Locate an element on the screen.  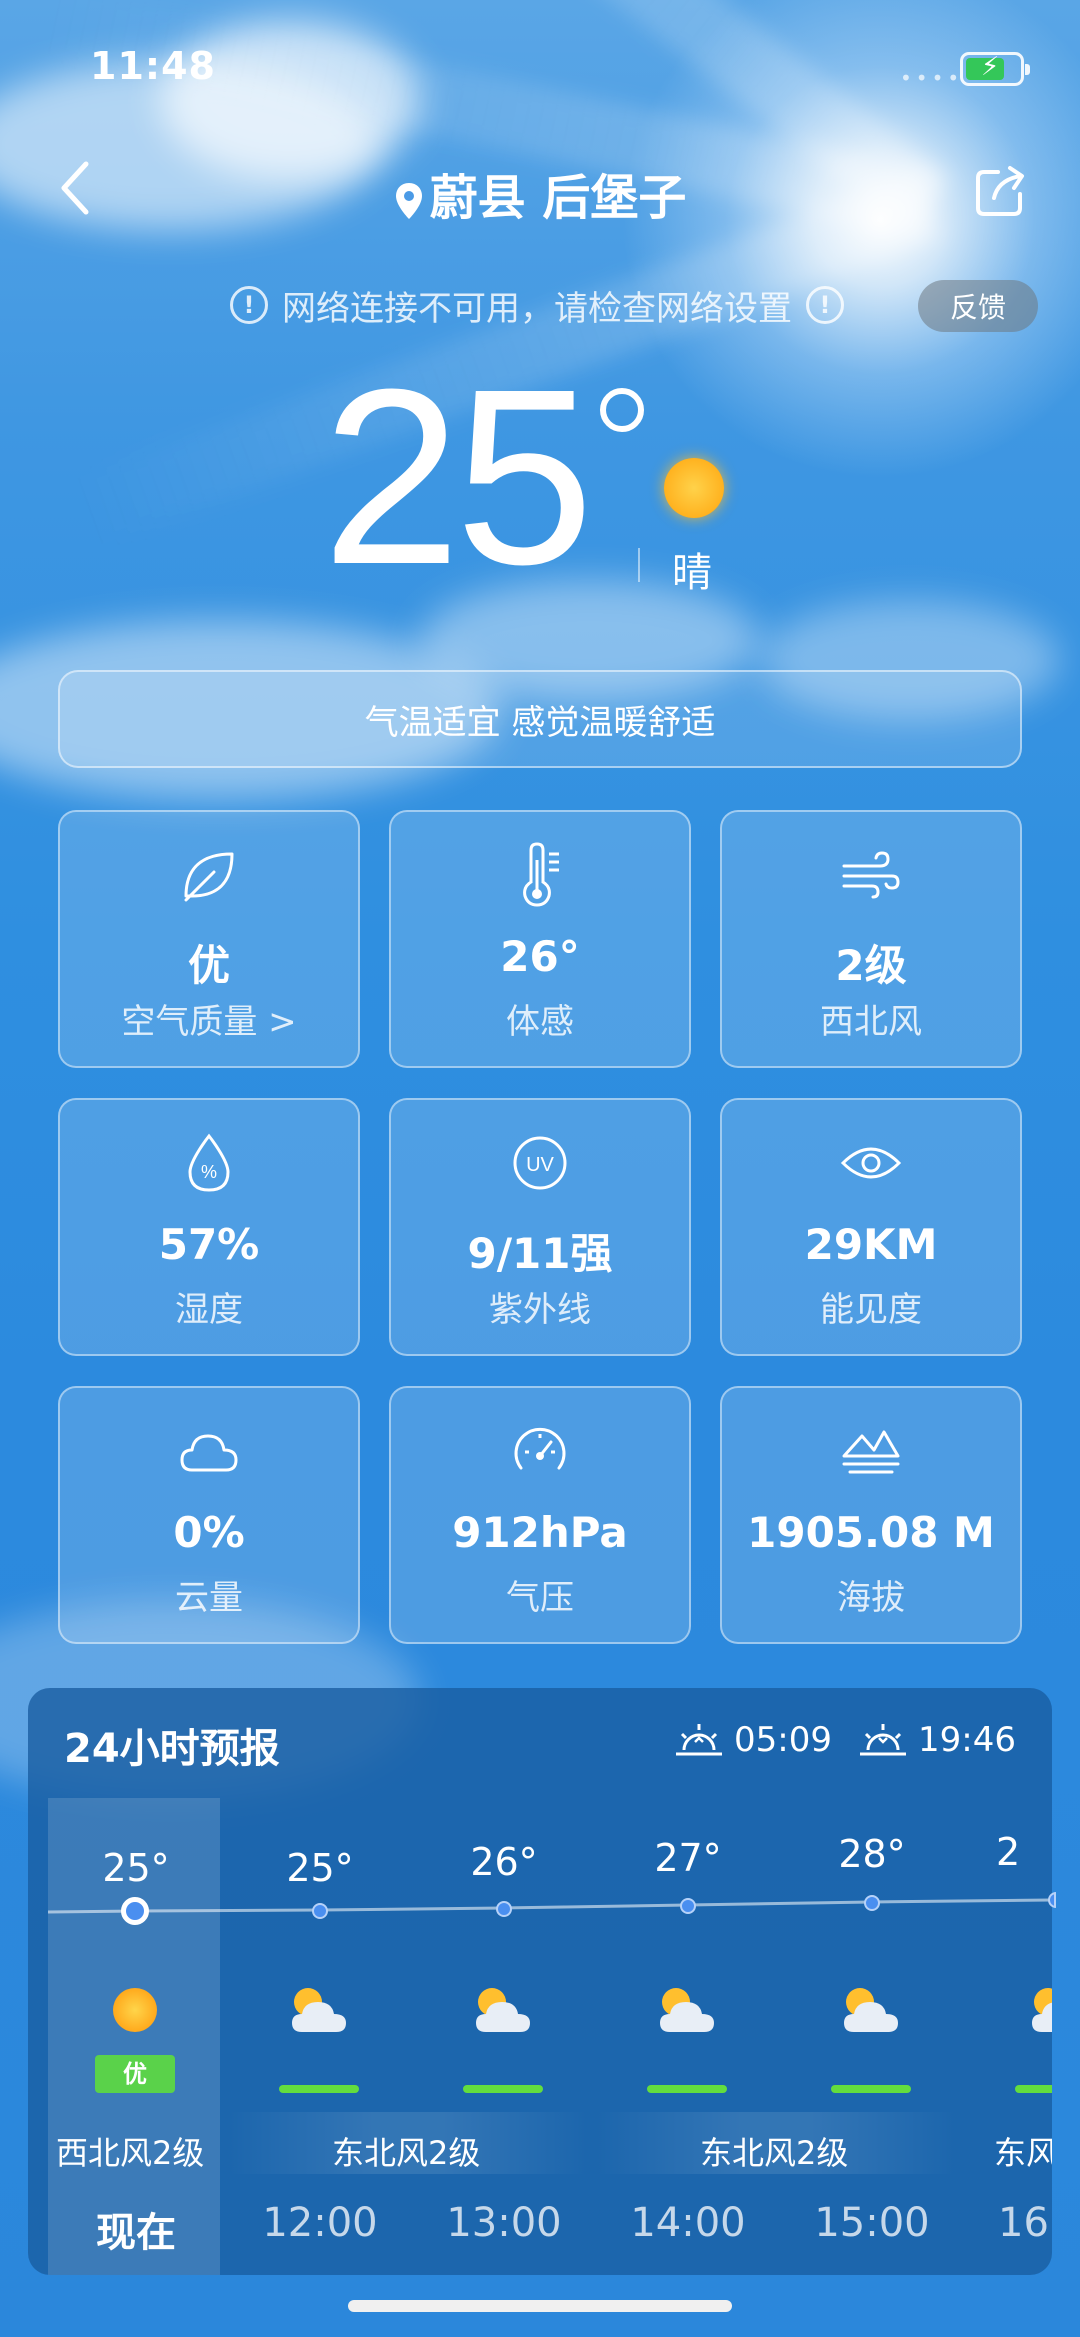
metric-wind: 2级 西北风 is located at coordinates (871, 939).